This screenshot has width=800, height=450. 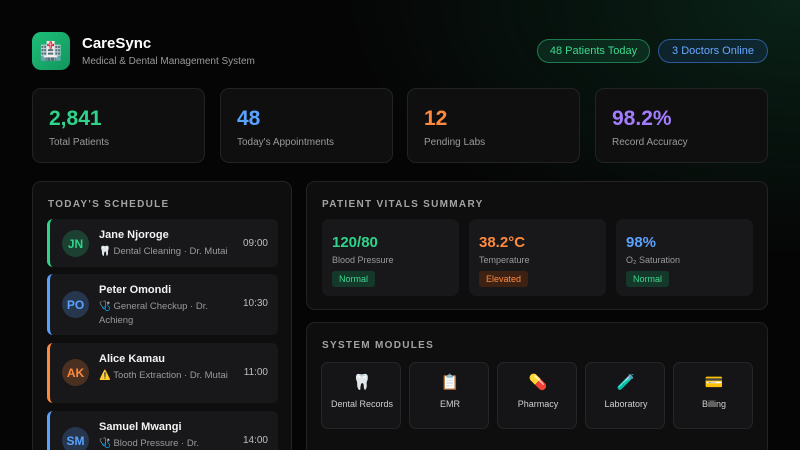 I want to click on pill-icon: 💊, so click(x=538, y=382).